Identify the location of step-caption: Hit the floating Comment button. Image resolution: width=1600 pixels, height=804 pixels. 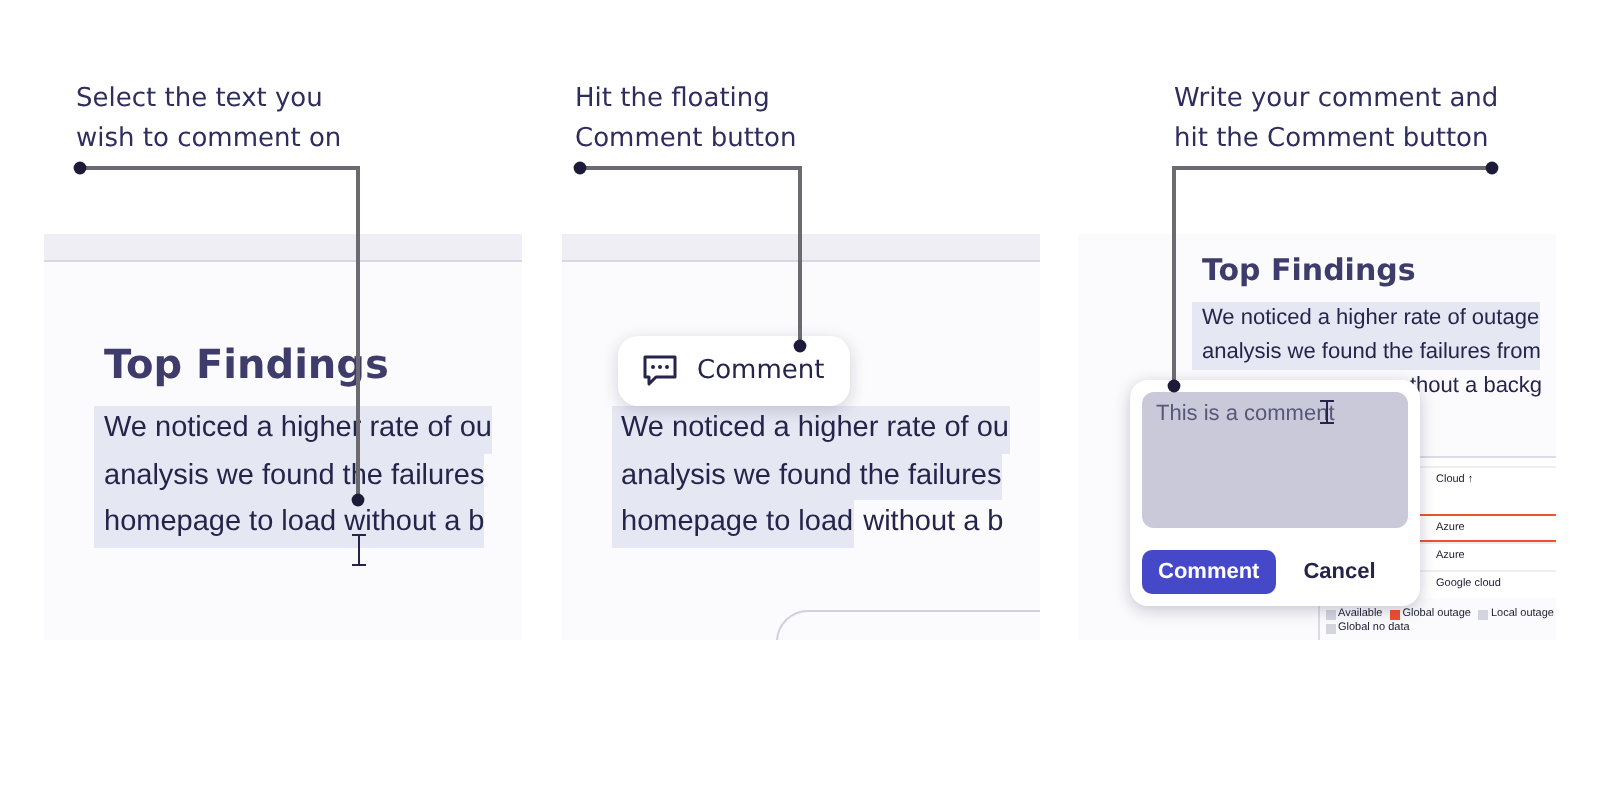
(686, 120).